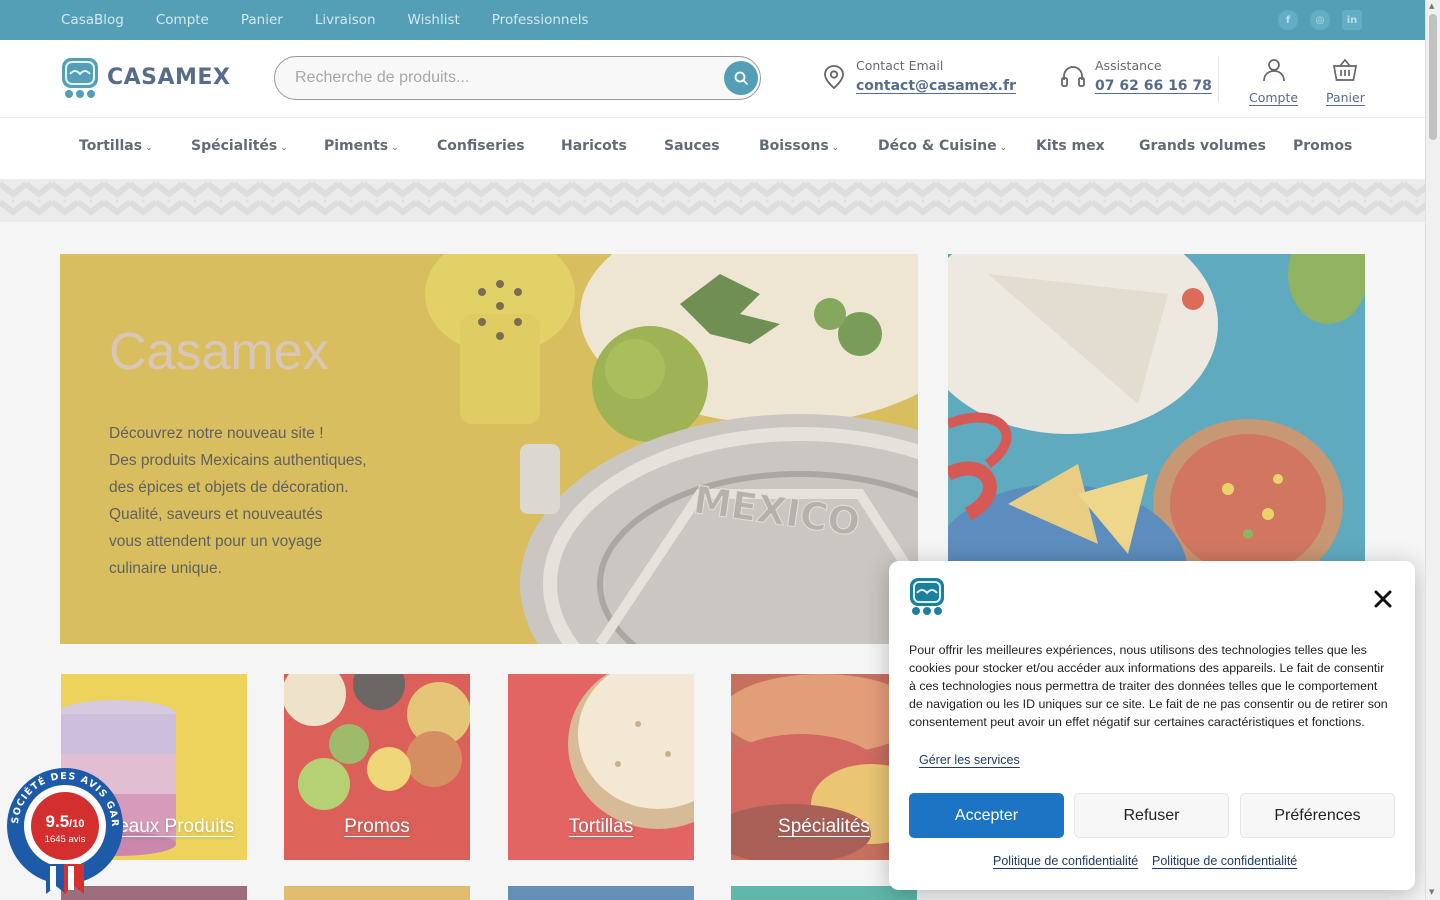  I want to click on scroll-down-icon: ▼, so click(1431, 892).